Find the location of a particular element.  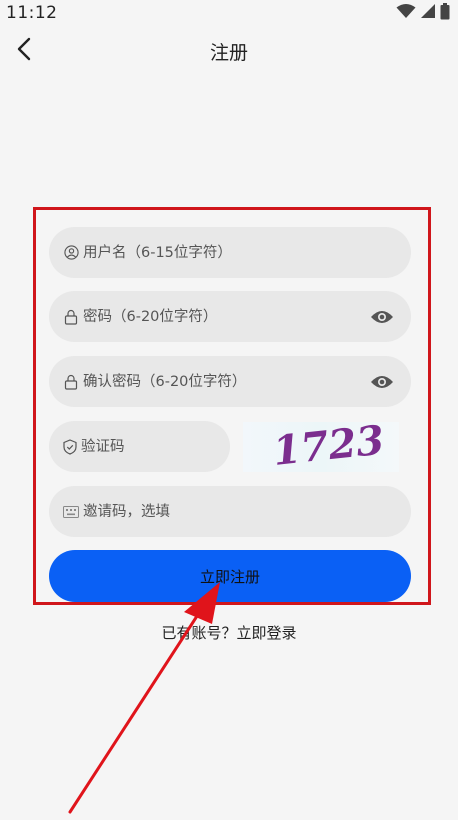

username-input is located at coordinates (247, 252).